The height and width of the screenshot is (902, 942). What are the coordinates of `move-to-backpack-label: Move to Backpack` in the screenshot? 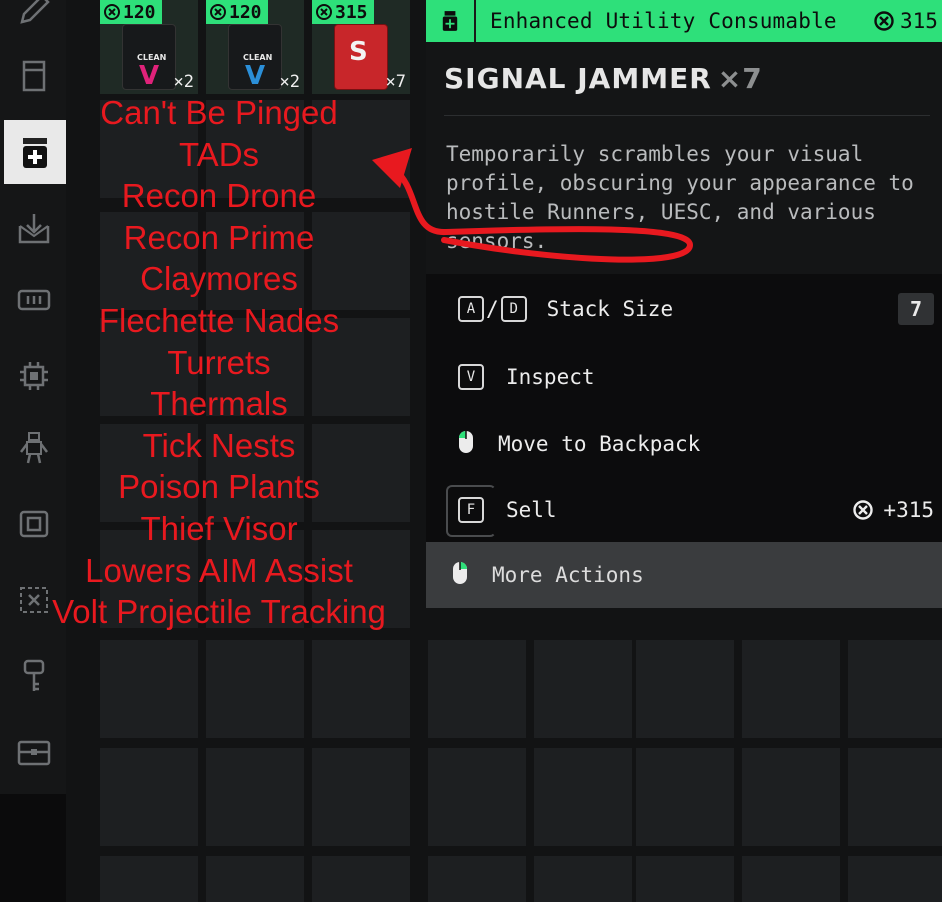 It's located at (599, 444).